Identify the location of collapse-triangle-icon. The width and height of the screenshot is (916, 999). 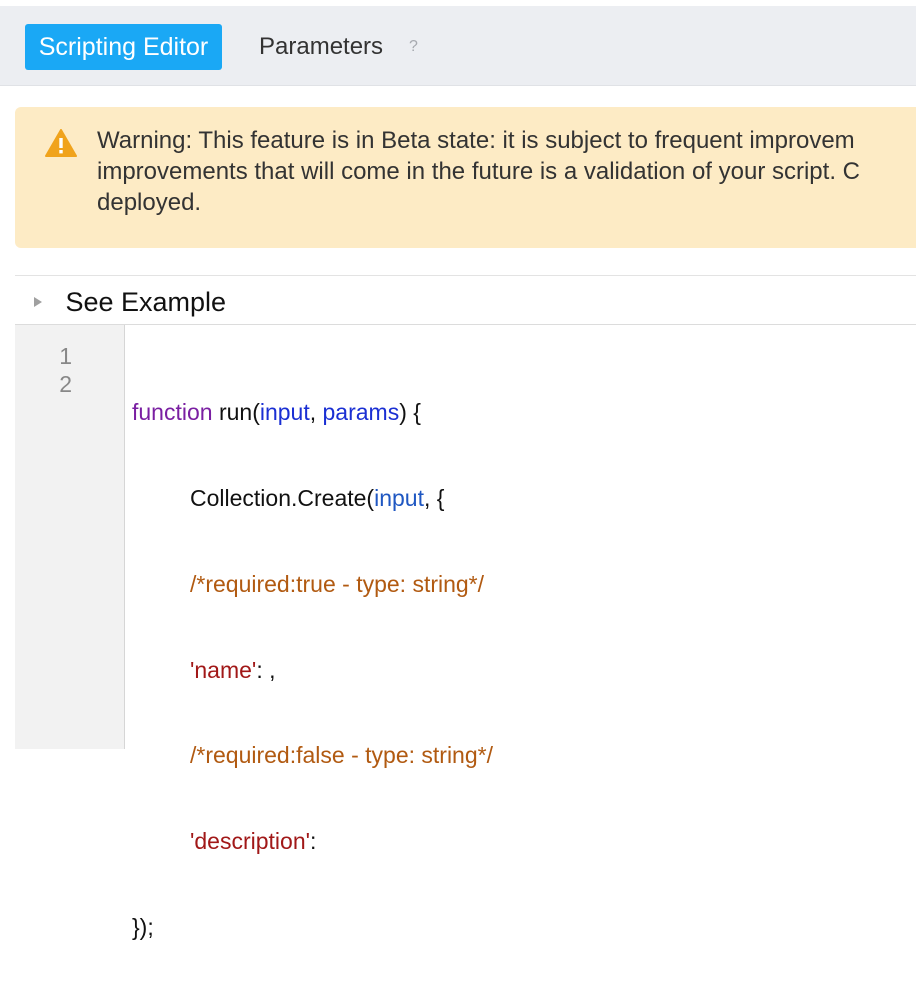
(38, 302).